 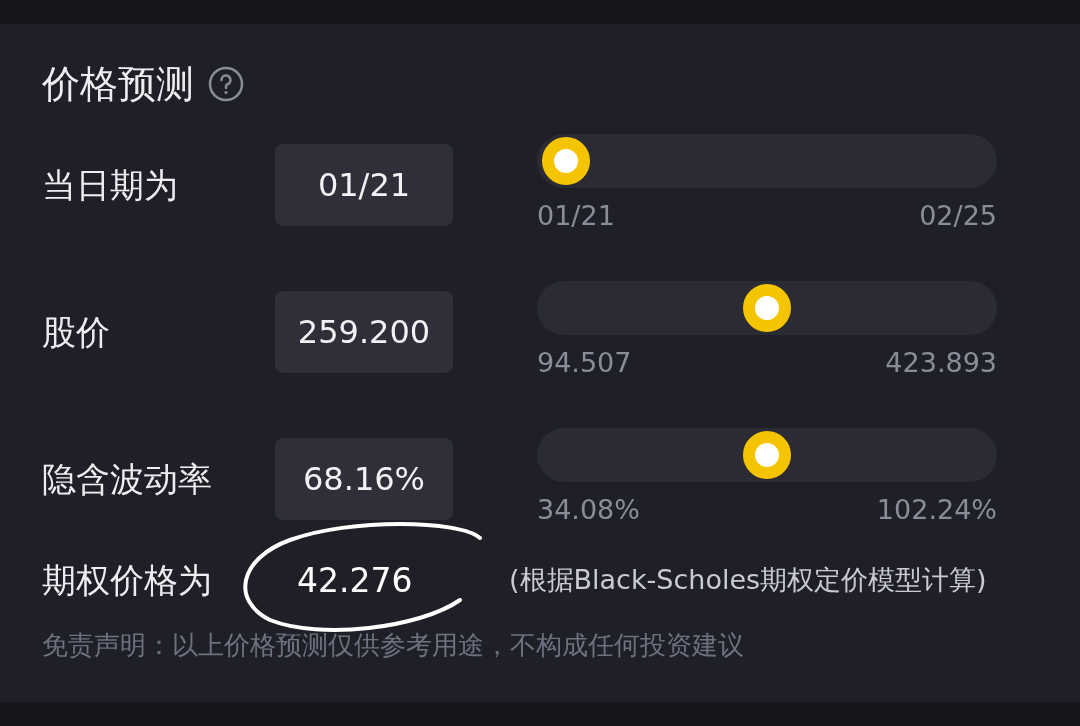 What do you see at coordinates (226, 84) in the screenshot?
I see `help-icon` at bounding box center [226, 84].